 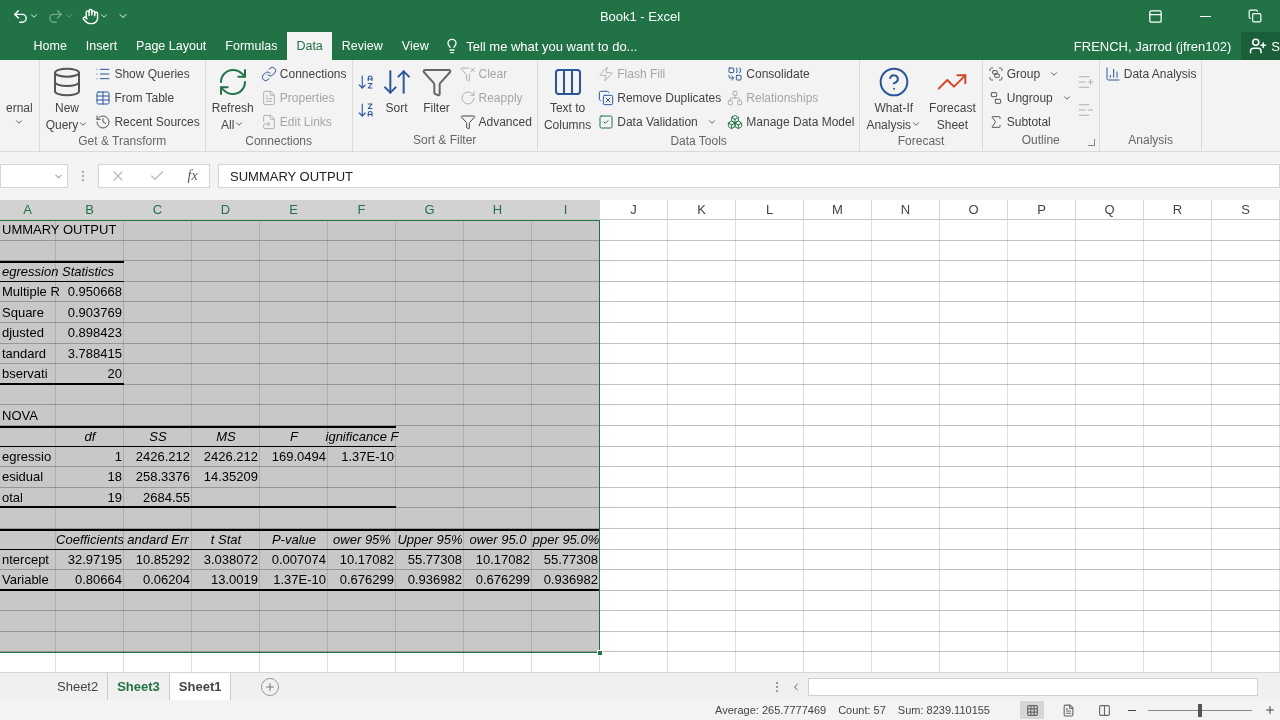 I want to click on column-header: F, so click(x=362, y=210).